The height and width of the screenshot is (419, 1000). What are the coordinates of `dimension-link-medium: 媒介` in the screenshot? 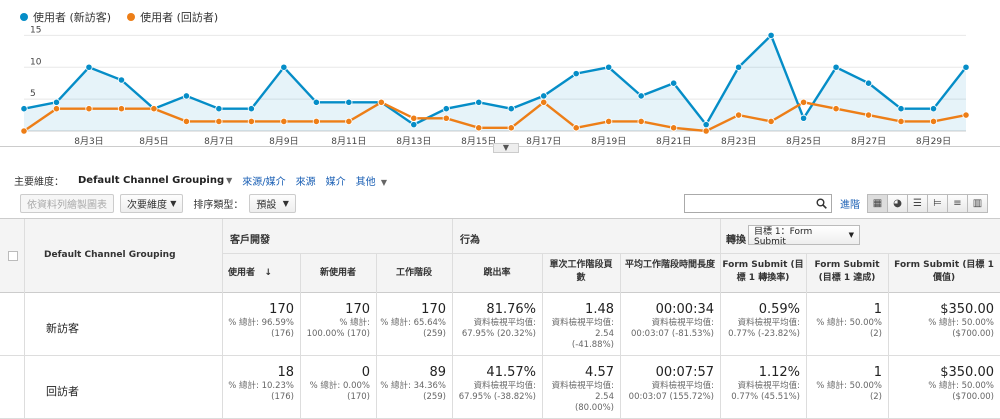 It's located at (336, 180).